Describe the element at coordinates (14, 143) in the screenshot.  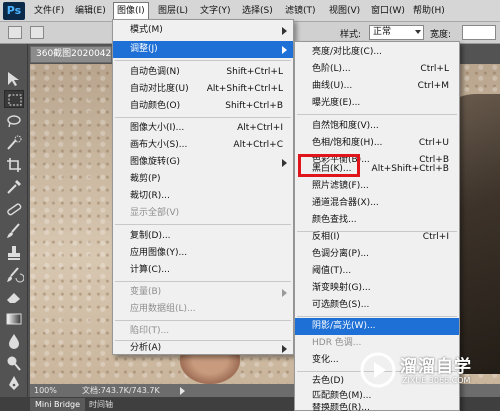
I see `quick-select-tool-icon` at that location.